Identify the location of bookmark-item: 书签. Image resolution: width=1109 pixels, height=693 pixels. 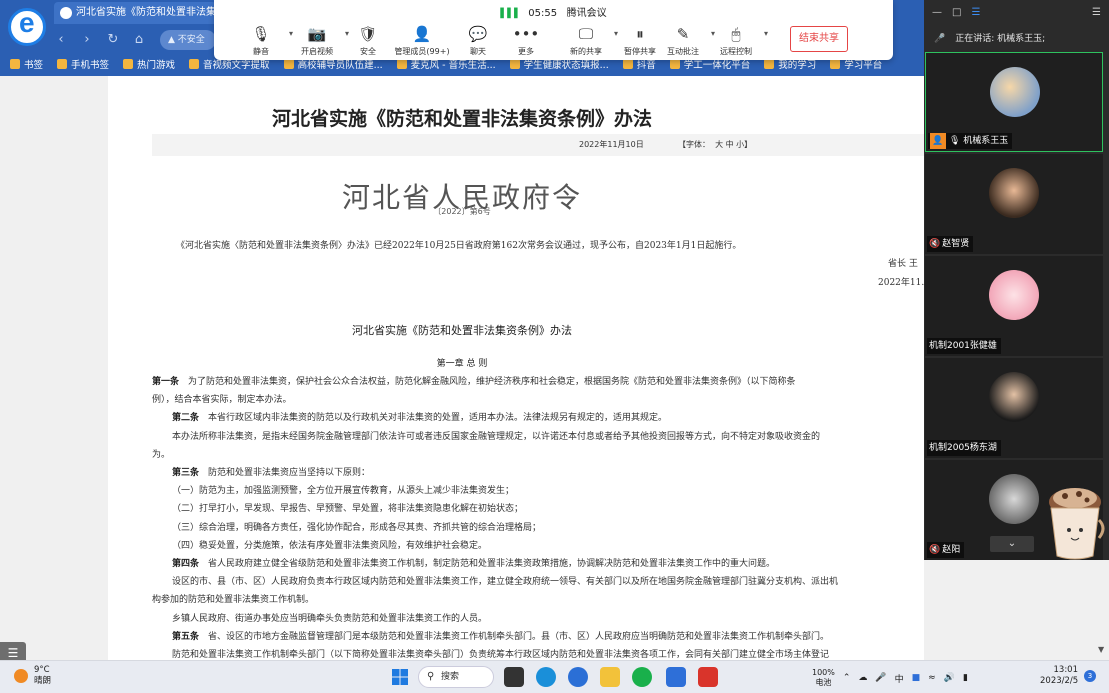
(26, 64).